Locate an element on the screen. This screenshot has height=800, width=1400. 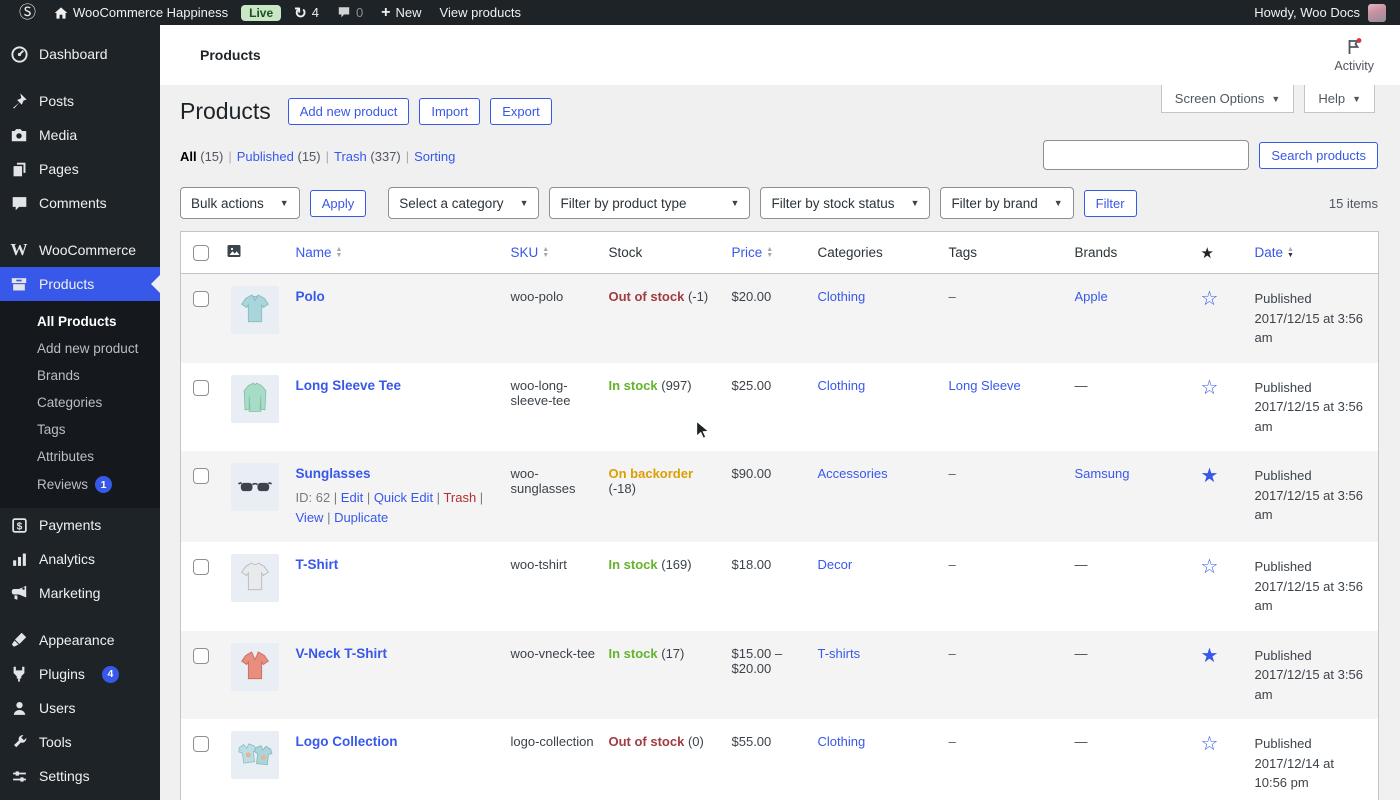
bulk-actions-select: Bulk actions ▼ is located at coordinates (240, 203).